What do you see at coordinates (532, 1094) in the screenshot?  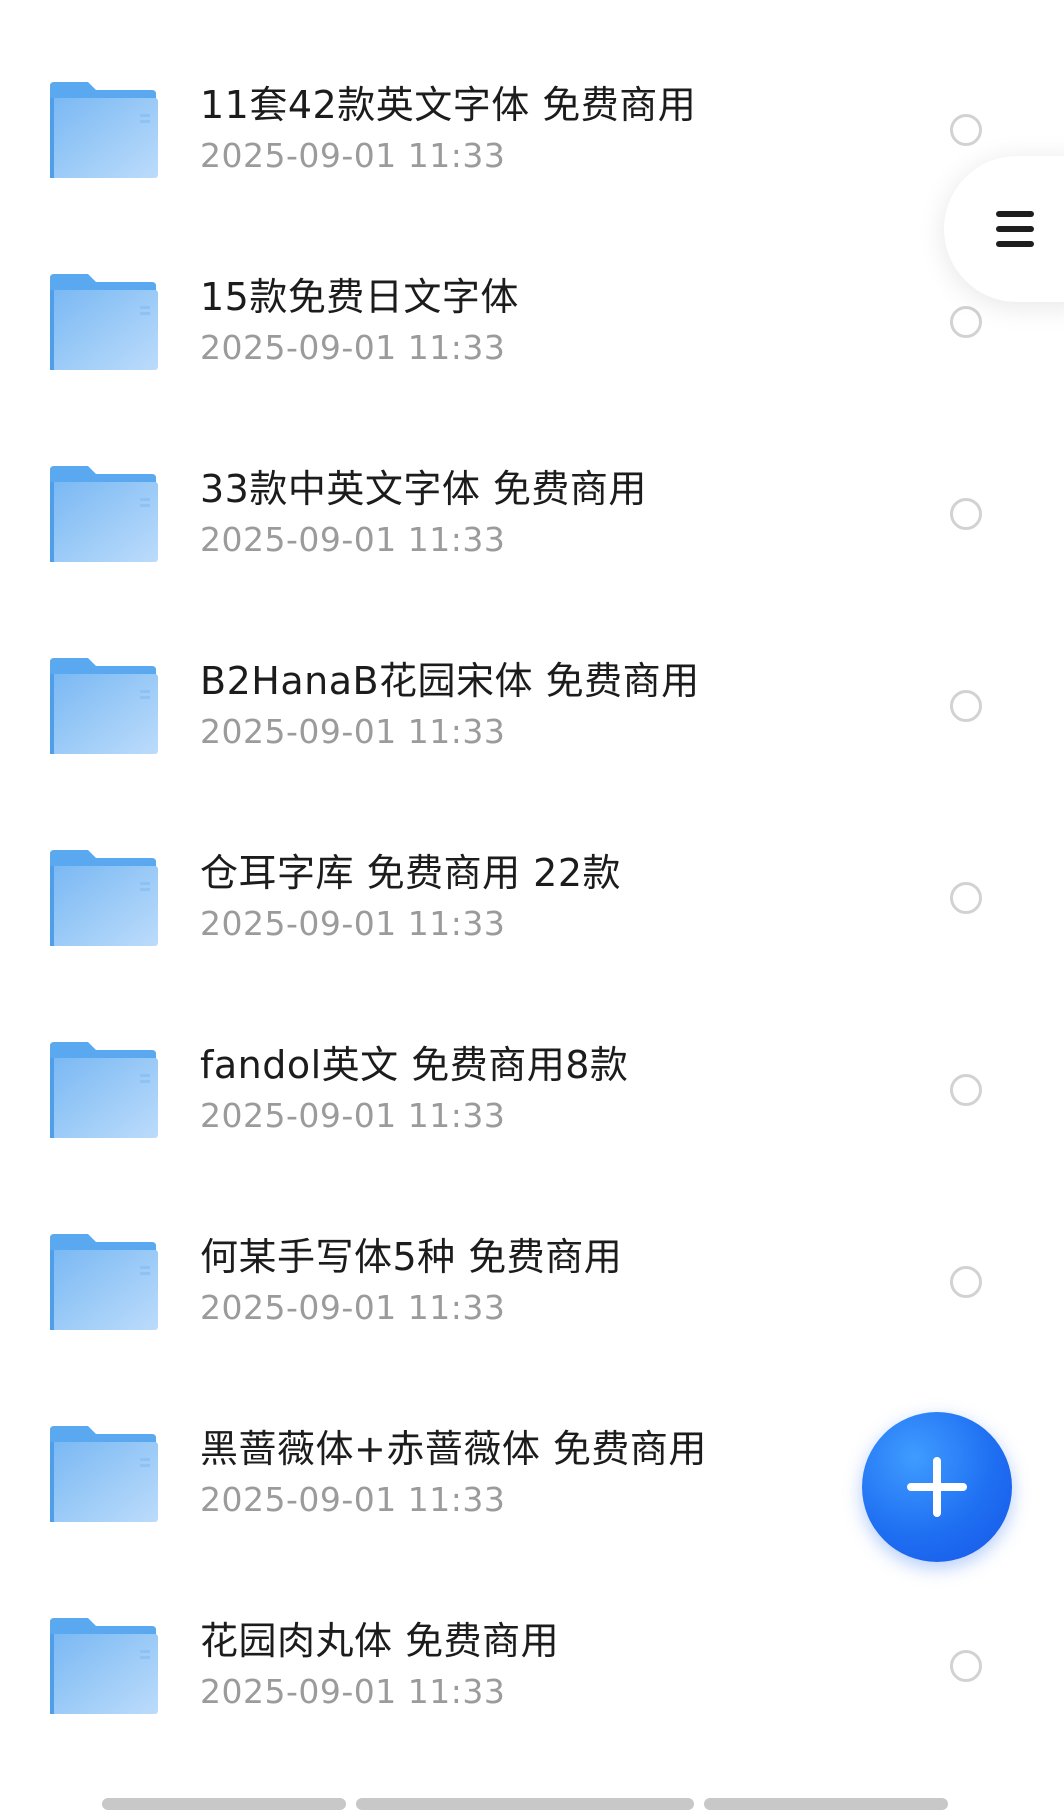 I see `file-row: fandol英文 免费商用8款 2025-09-01 11:33` at bounding box center [532, 1094].